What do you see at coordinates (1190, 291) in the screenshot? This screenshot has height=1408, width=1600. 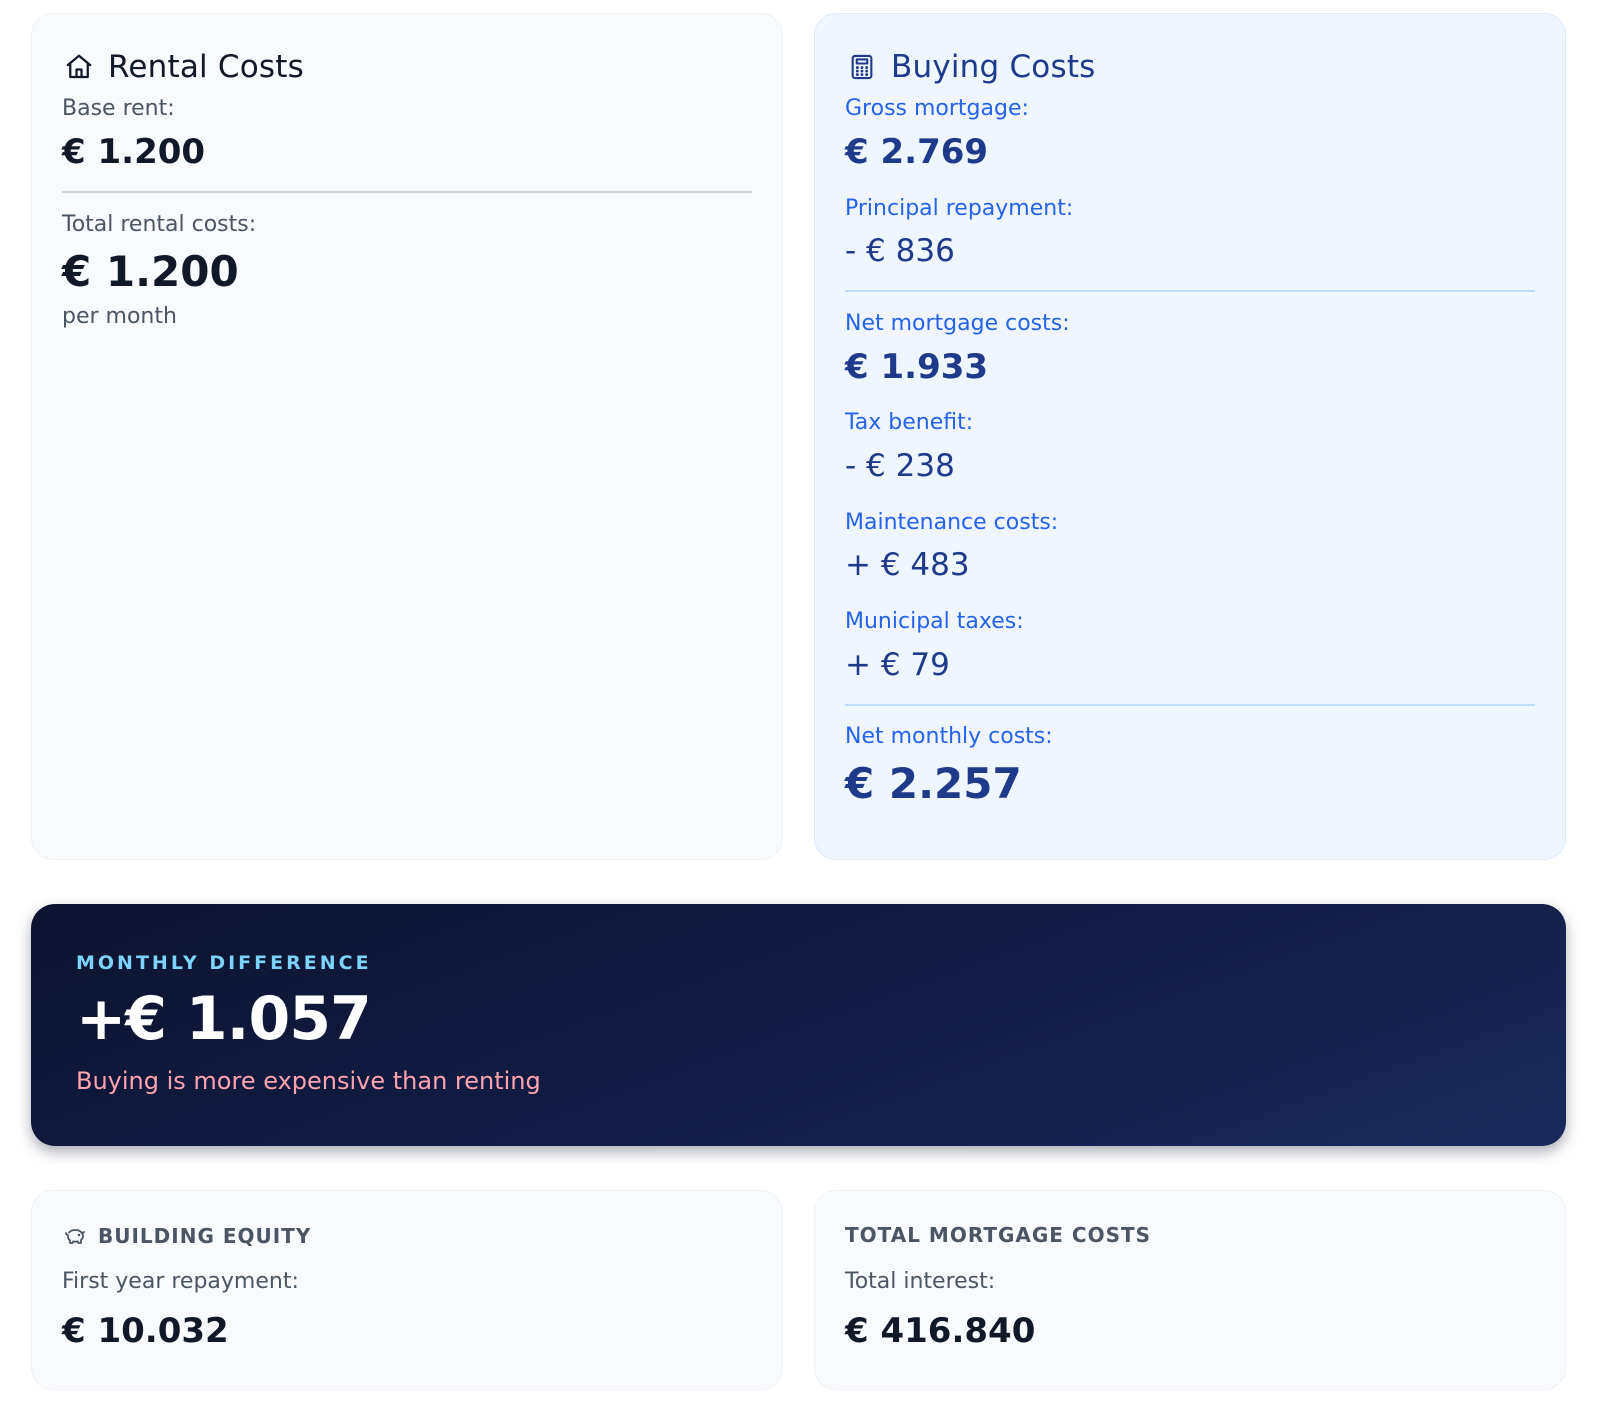 I see `buying-divider-top` at bounding box center [1190, 291].